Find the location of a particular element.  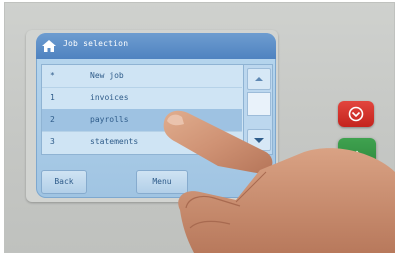

row-label: New job is located at coordinates (107, 75).